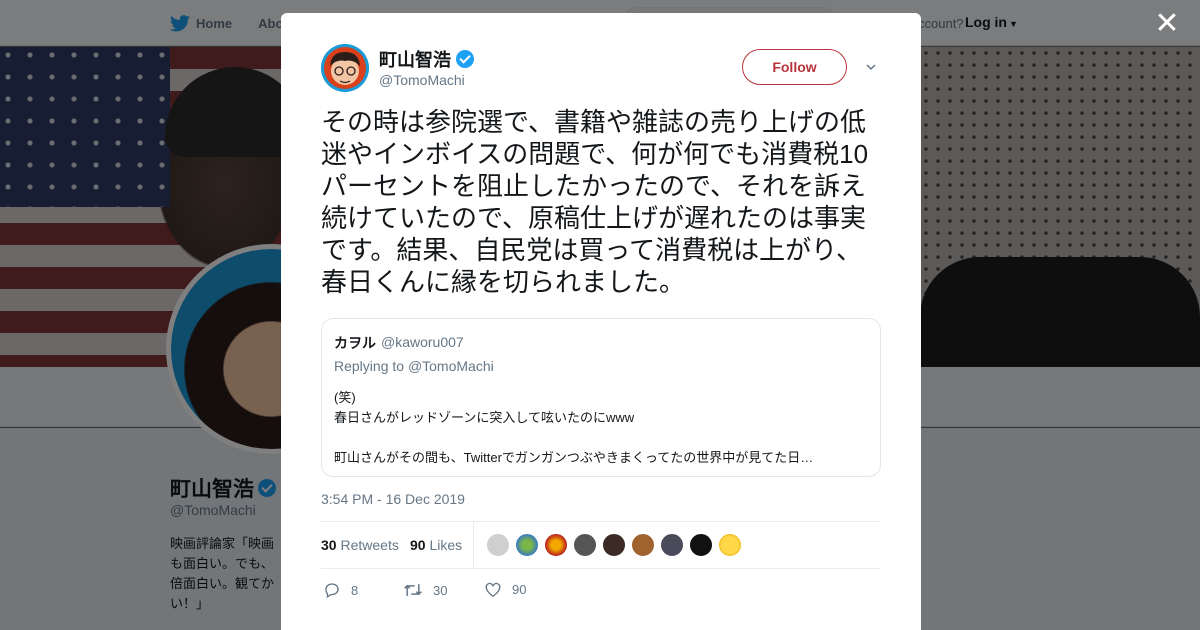 The height and width of the screenshot is (630, 1200). Describe the element at coordinates (393, 499) in the screenshot. I see `tweet-timestamp: 3:54 PM - 16 Dec 2019` at that location.